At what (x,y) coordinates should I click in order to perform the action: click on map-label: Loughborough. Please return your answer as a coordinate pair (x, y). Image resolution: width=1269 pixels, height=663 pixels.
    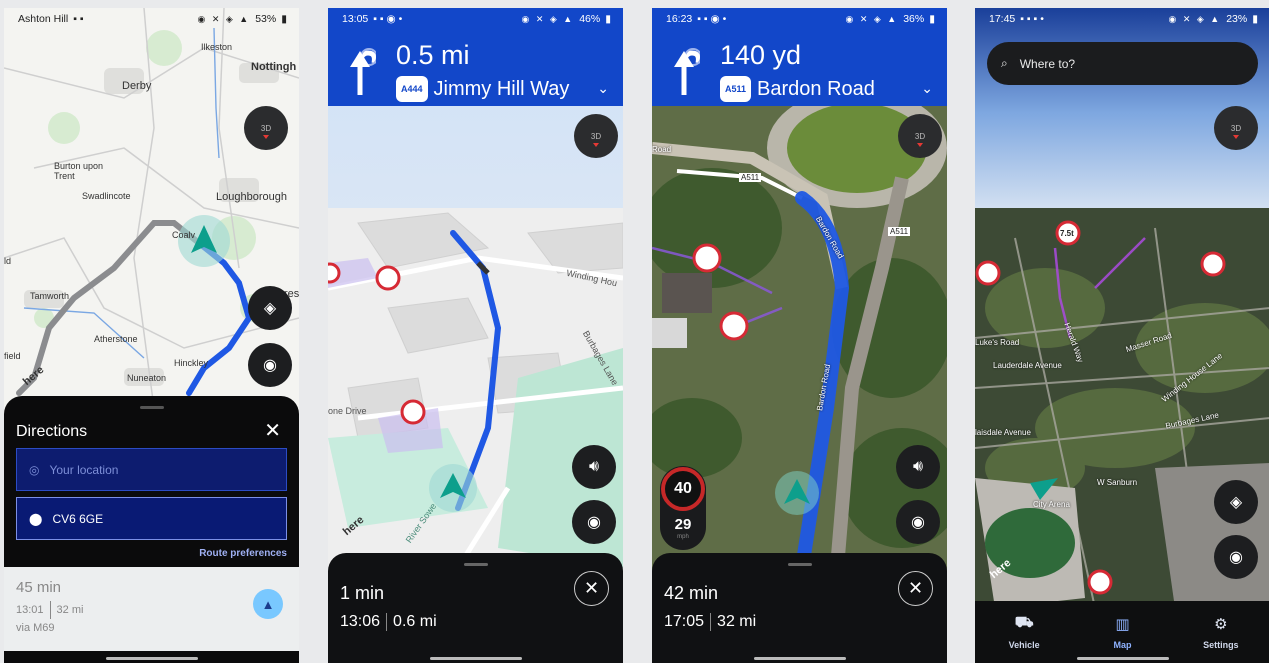
    Looking at the image, I should click on (251, 197).